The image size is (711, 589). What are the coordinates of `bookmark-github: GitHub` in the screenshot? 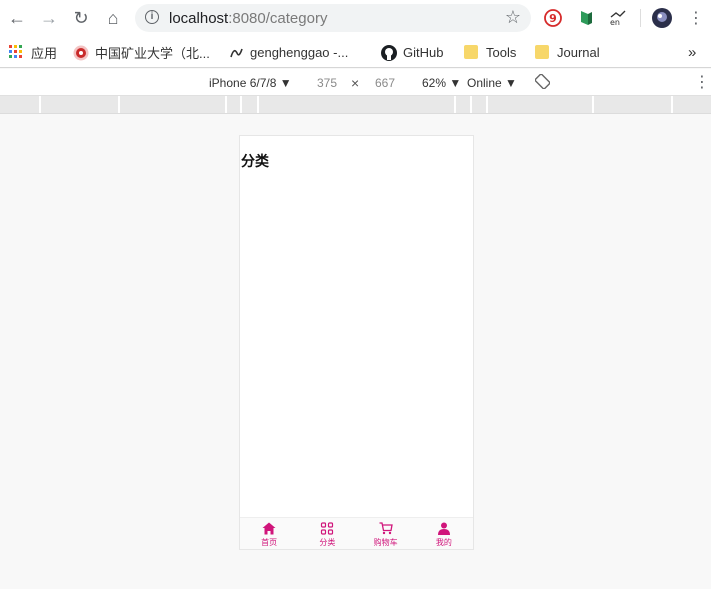 It's located at (412, 52).